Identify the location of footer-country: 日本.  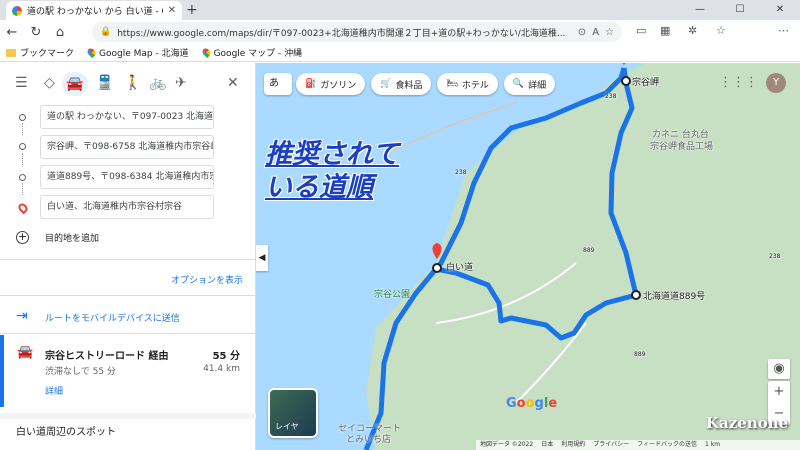
(547, 445).